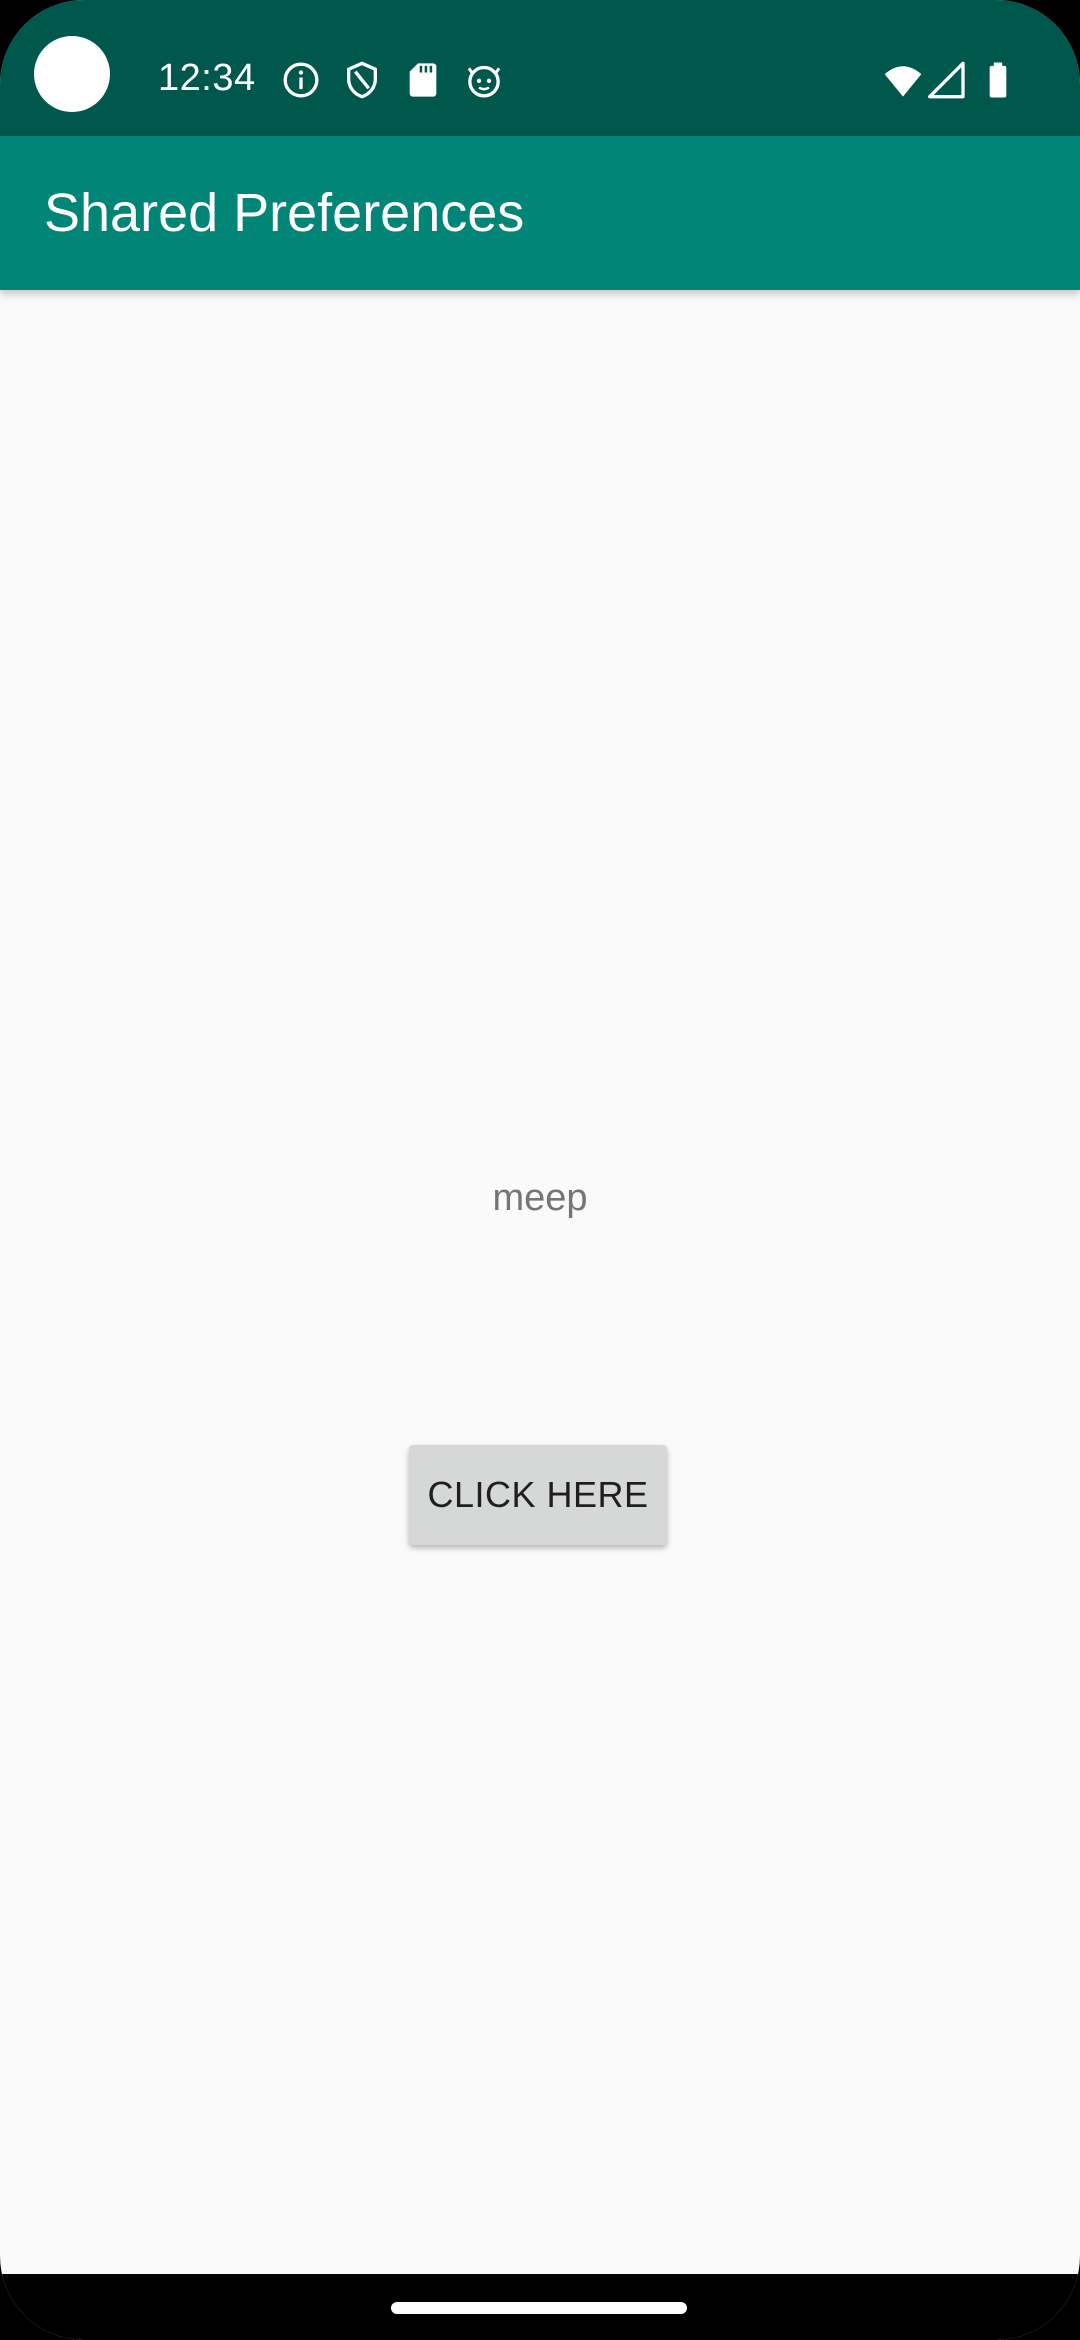  Describe the element at coordinates (903, 80) in the screenshot. I see `wifi-icon` at that location.